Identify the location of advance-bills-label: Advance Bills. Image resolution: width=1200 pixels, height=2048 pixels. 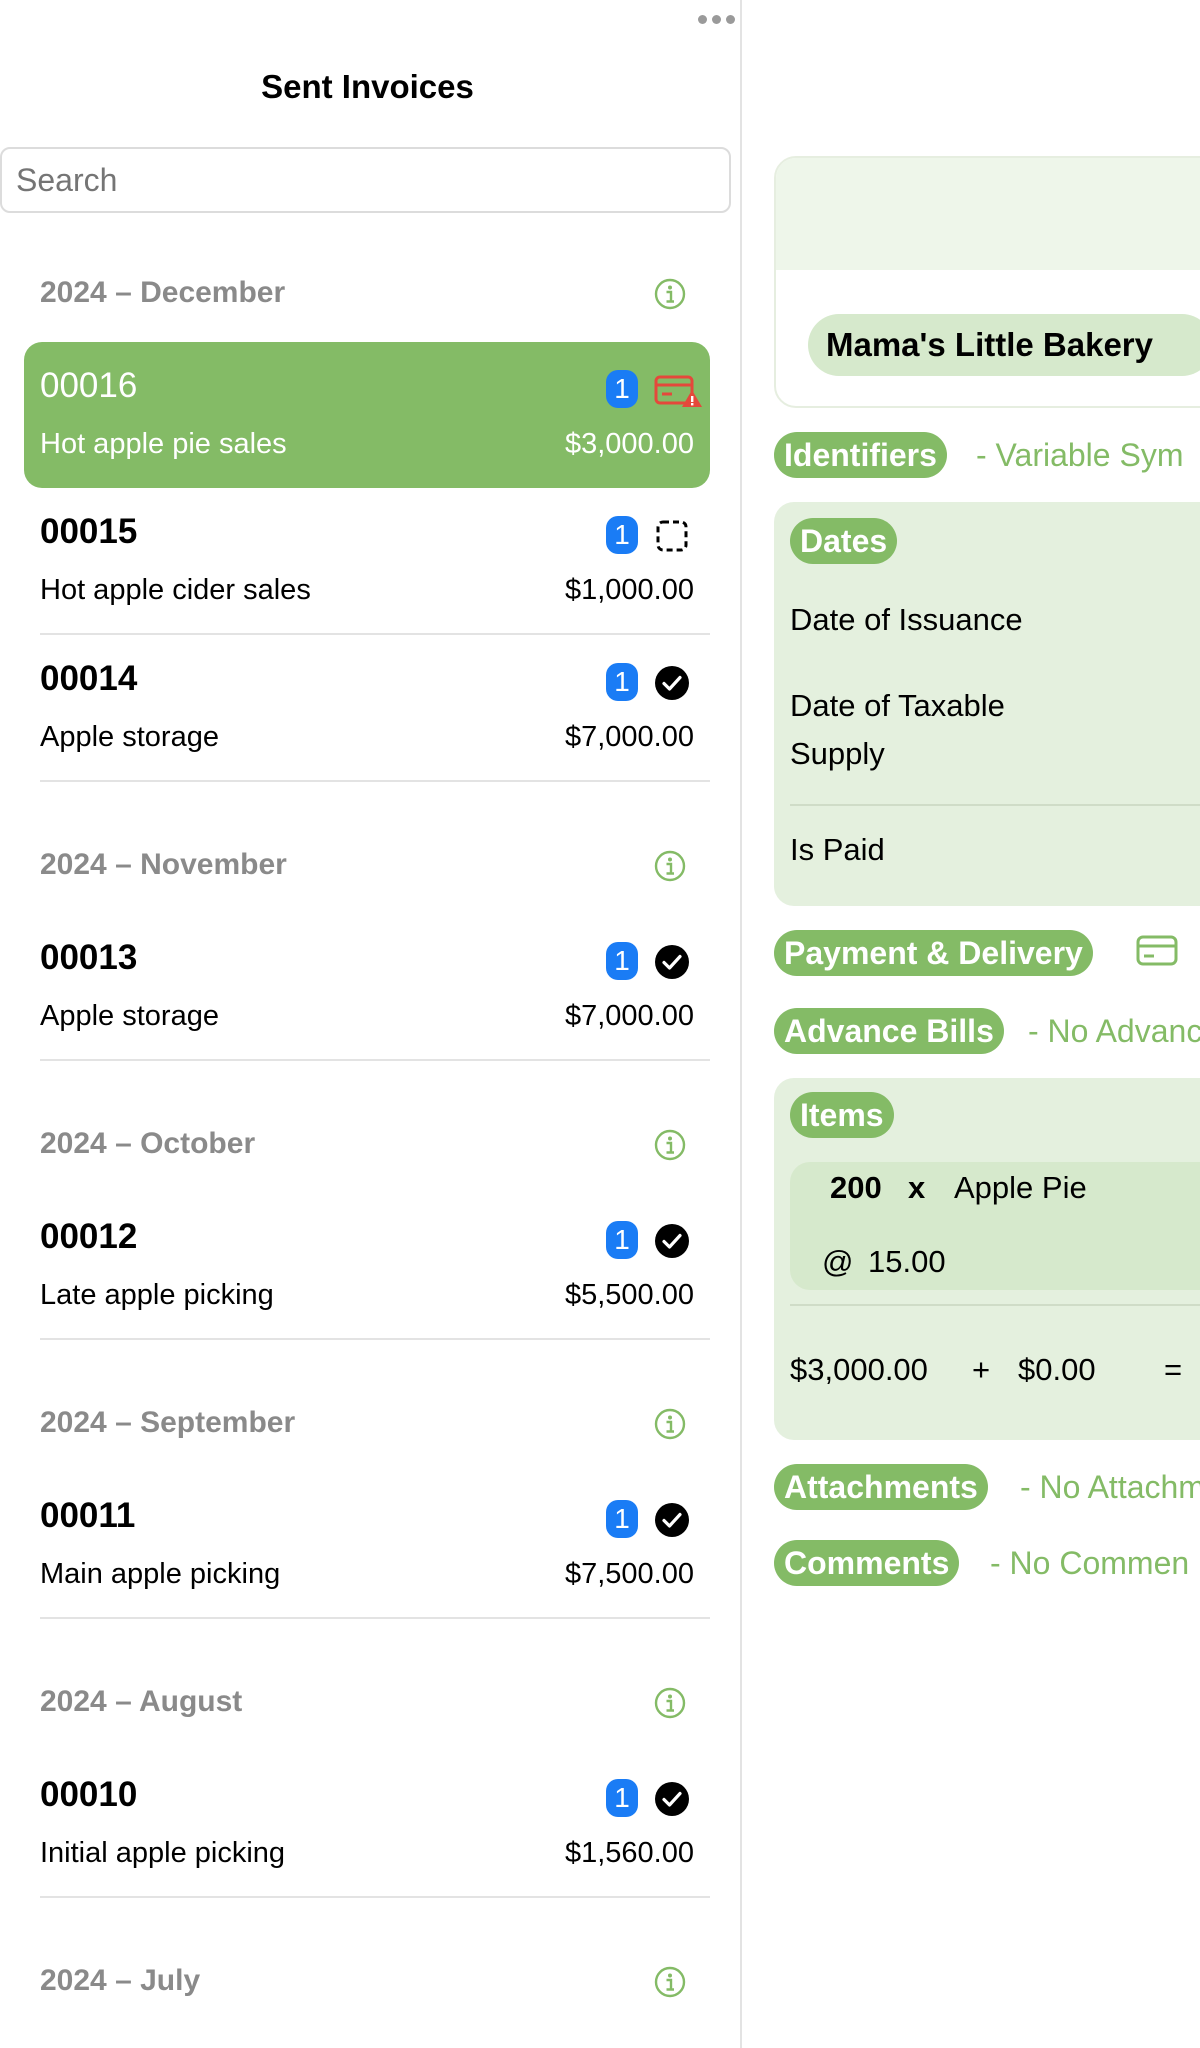
(889, 1031).